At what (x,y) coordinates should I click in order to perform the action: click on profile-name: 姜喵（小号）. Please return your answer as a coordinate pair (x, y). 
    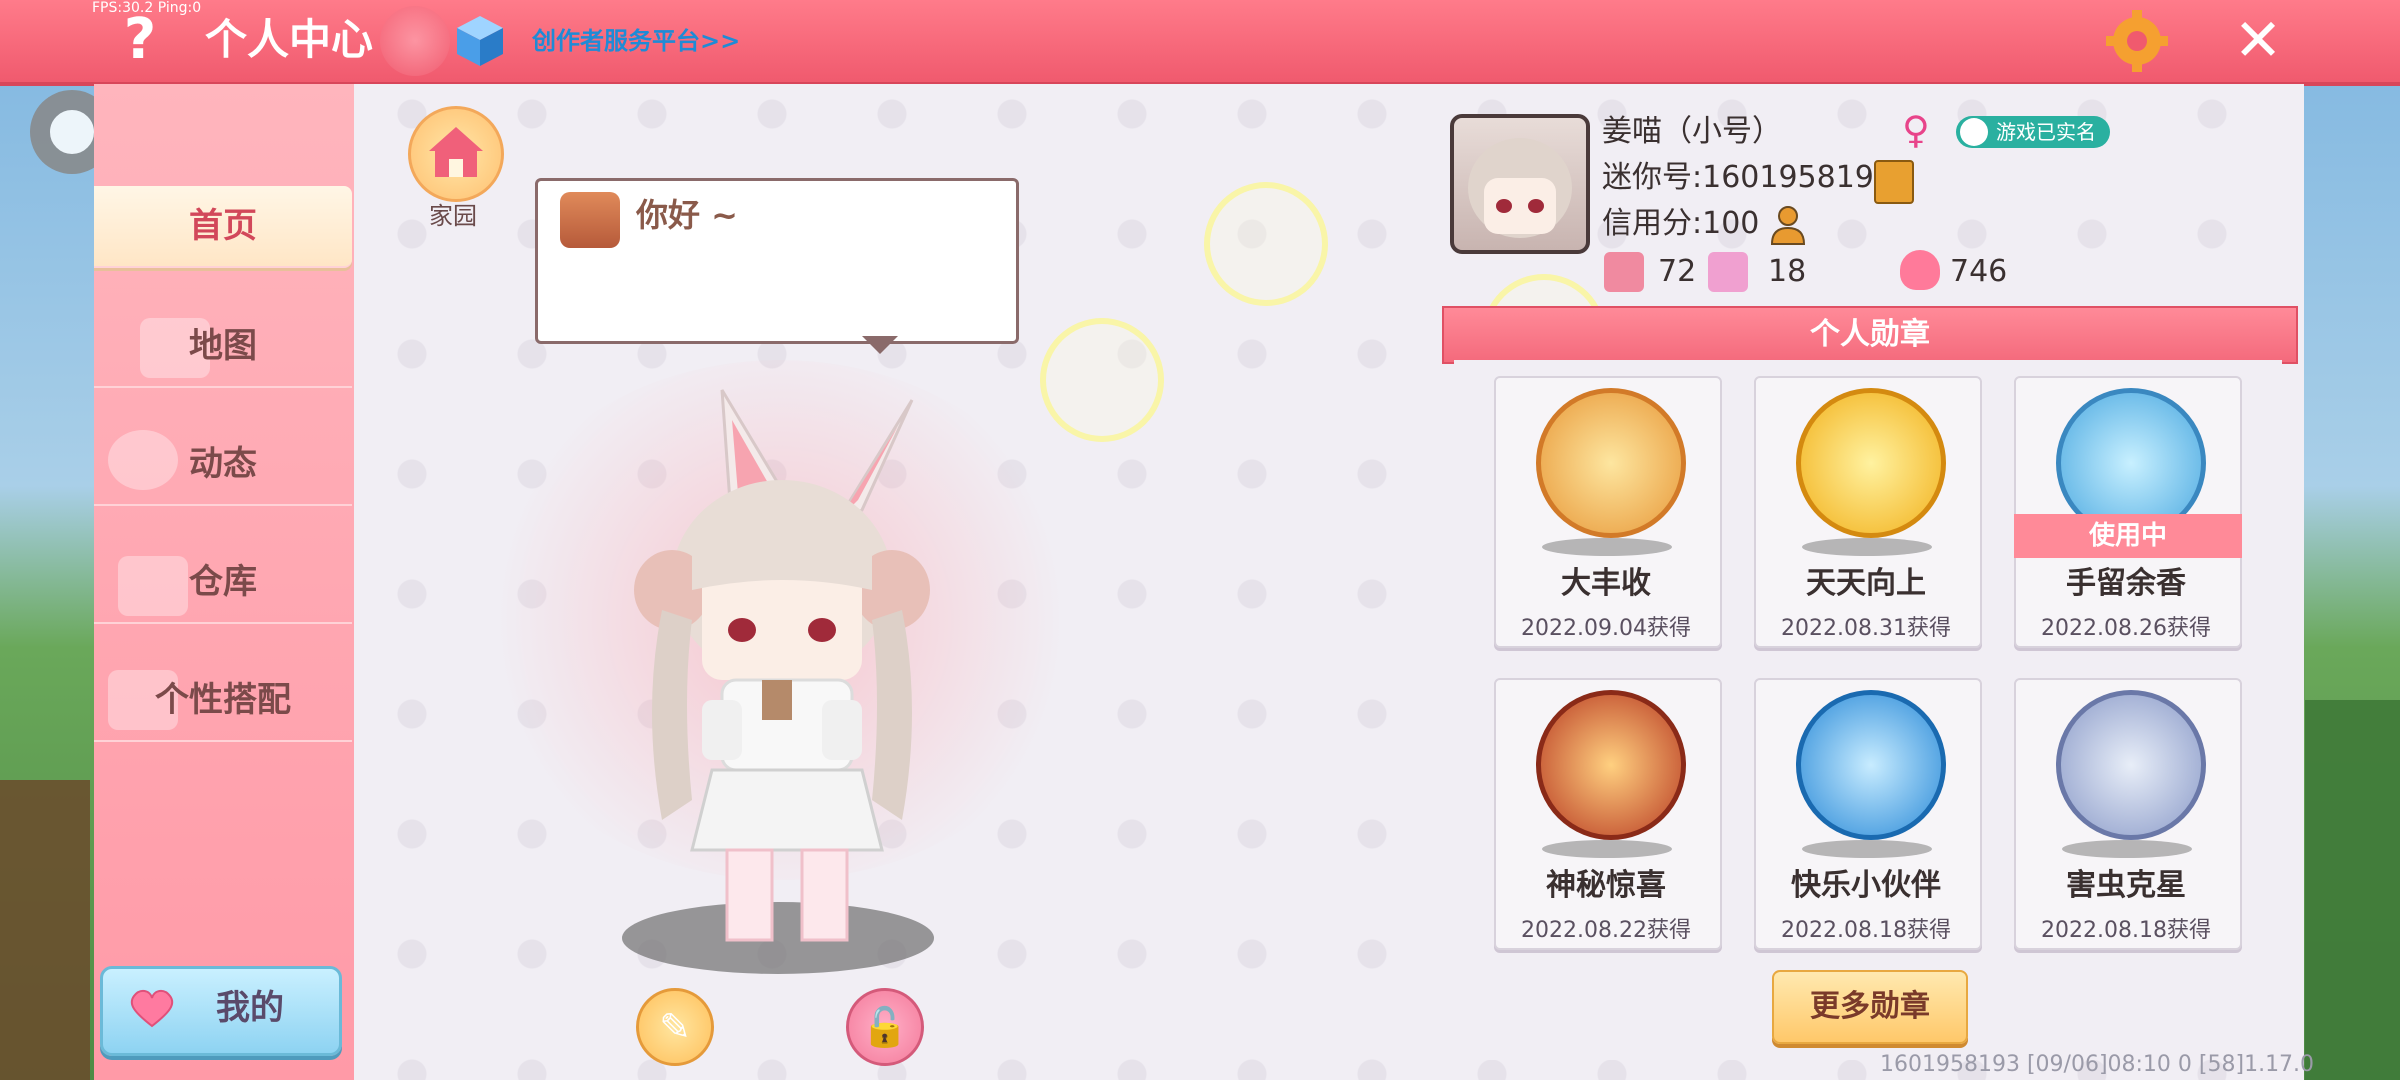
    Looking at the image, I should click on (1692, 131).